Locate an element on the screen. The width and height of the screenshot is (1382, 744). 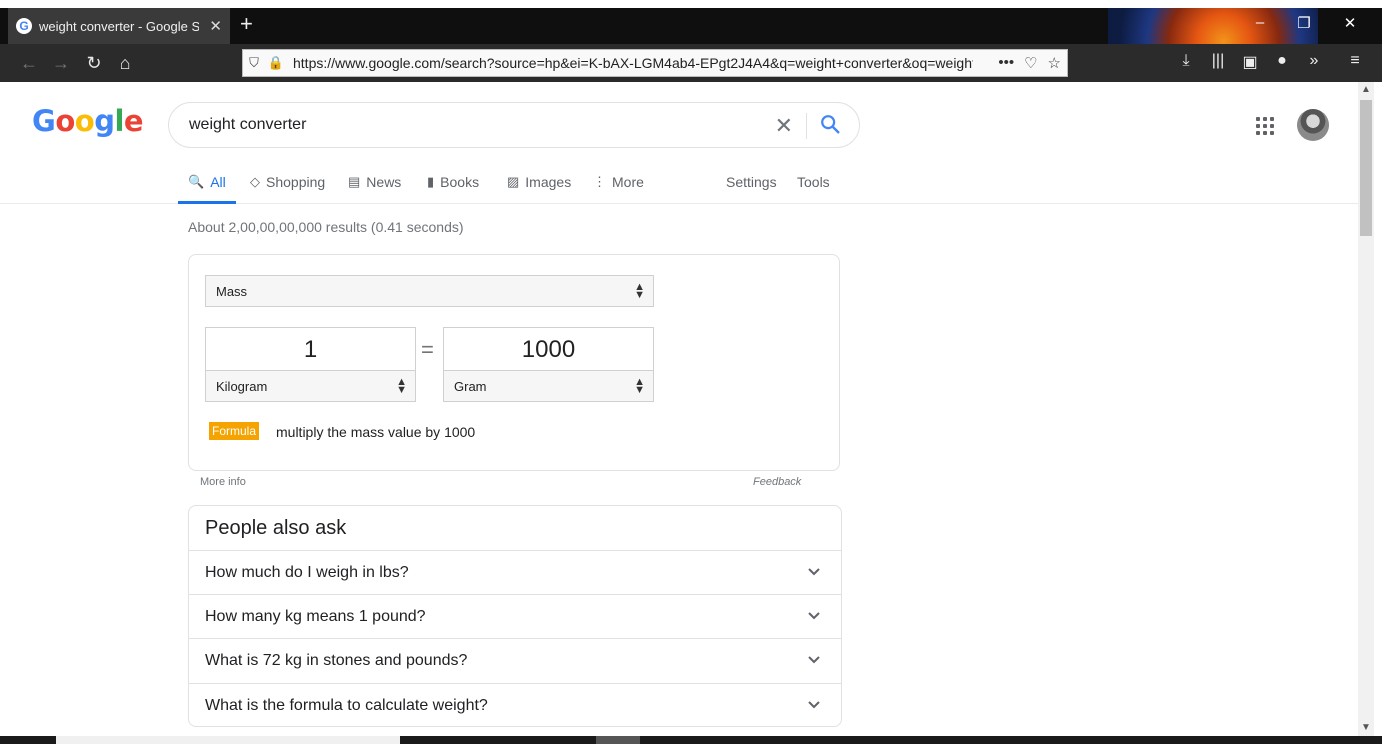
feedback-link: Feedback is located at coordinates (777, 482).